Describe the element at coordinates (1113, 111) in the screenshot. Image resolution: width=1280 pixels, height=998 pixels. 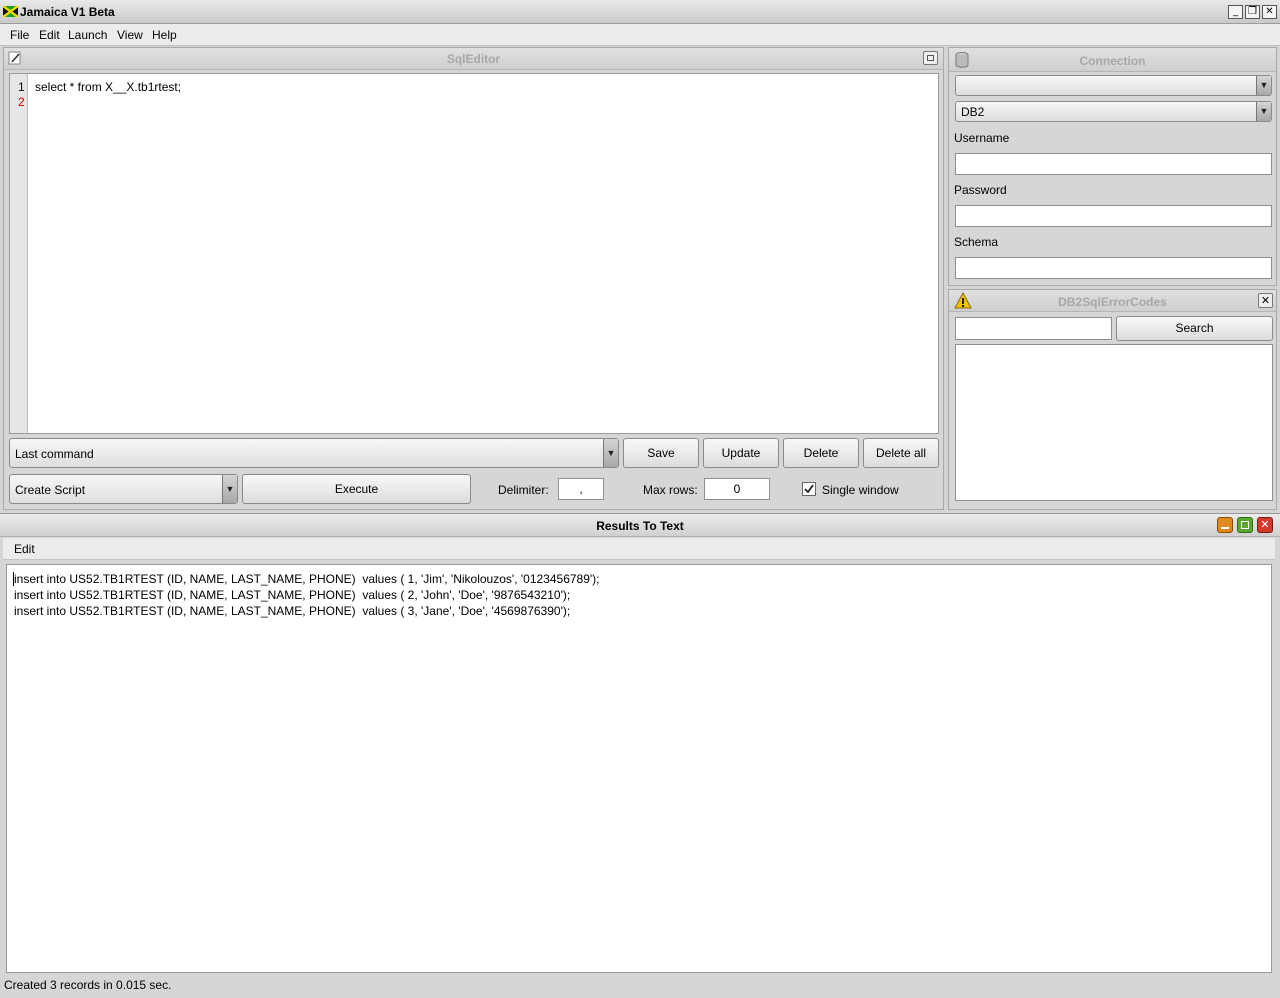
I see `database-type-combo: DB2 ▼` at that location.